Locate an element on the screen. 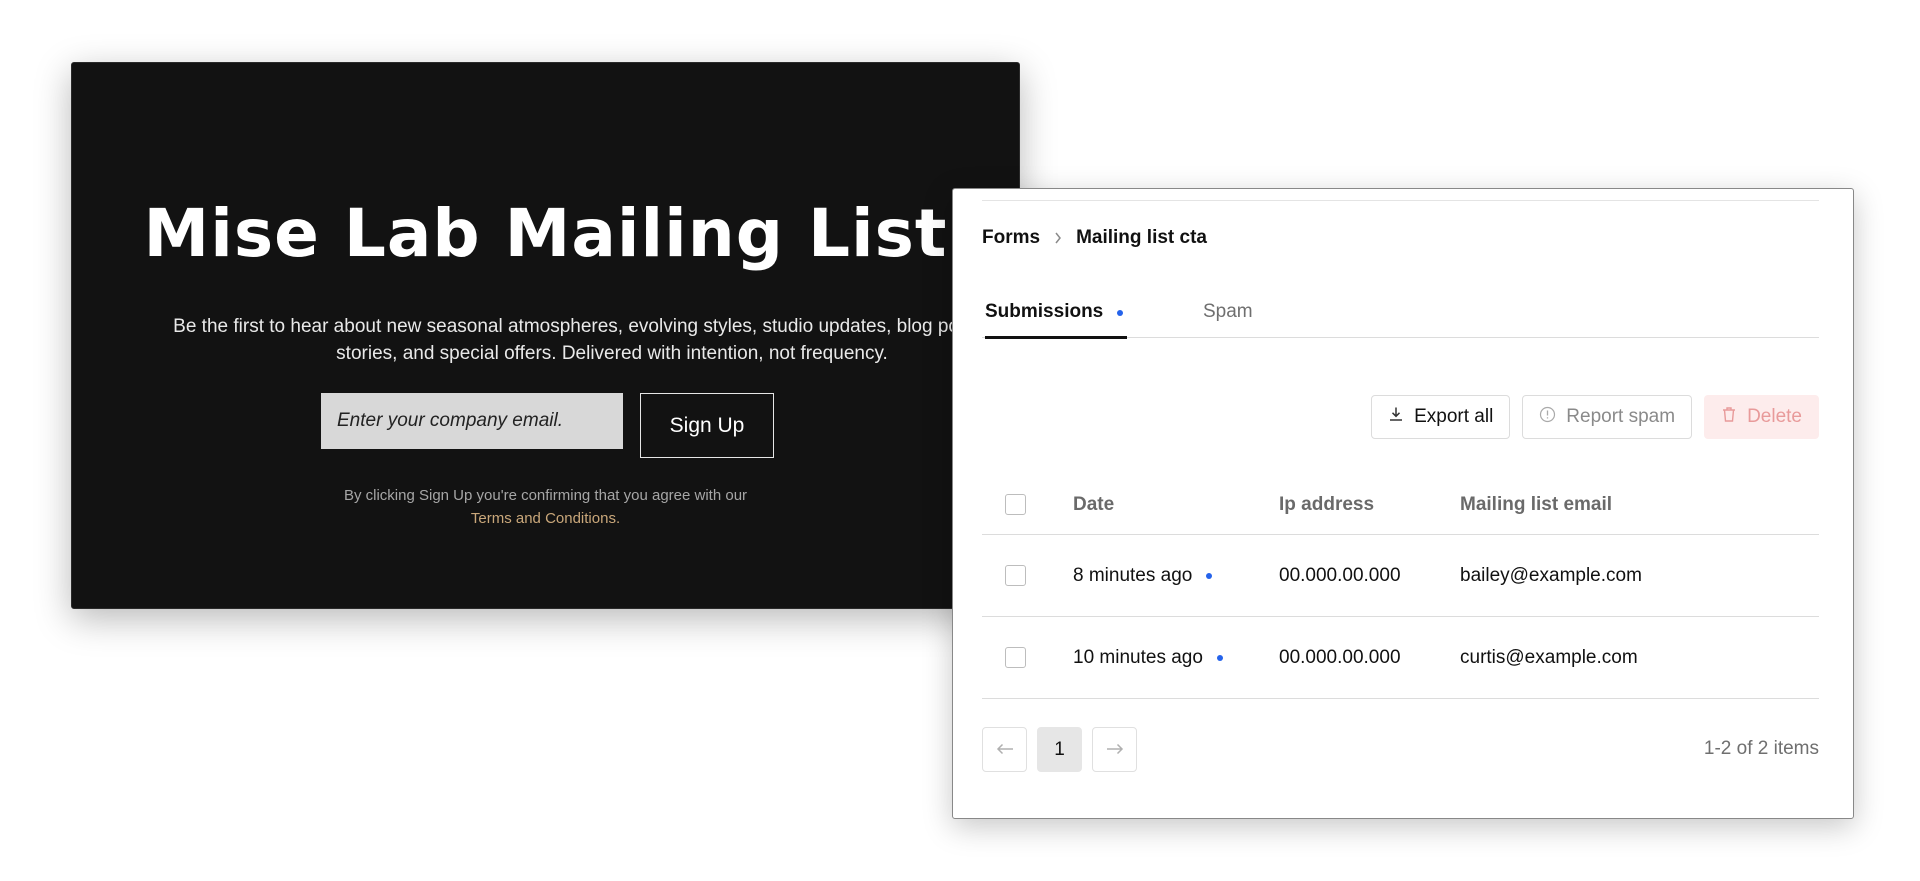 The width and height of the screenshot is (1920, 881). arrow-right-icon is located at coordinates (1115, 750).